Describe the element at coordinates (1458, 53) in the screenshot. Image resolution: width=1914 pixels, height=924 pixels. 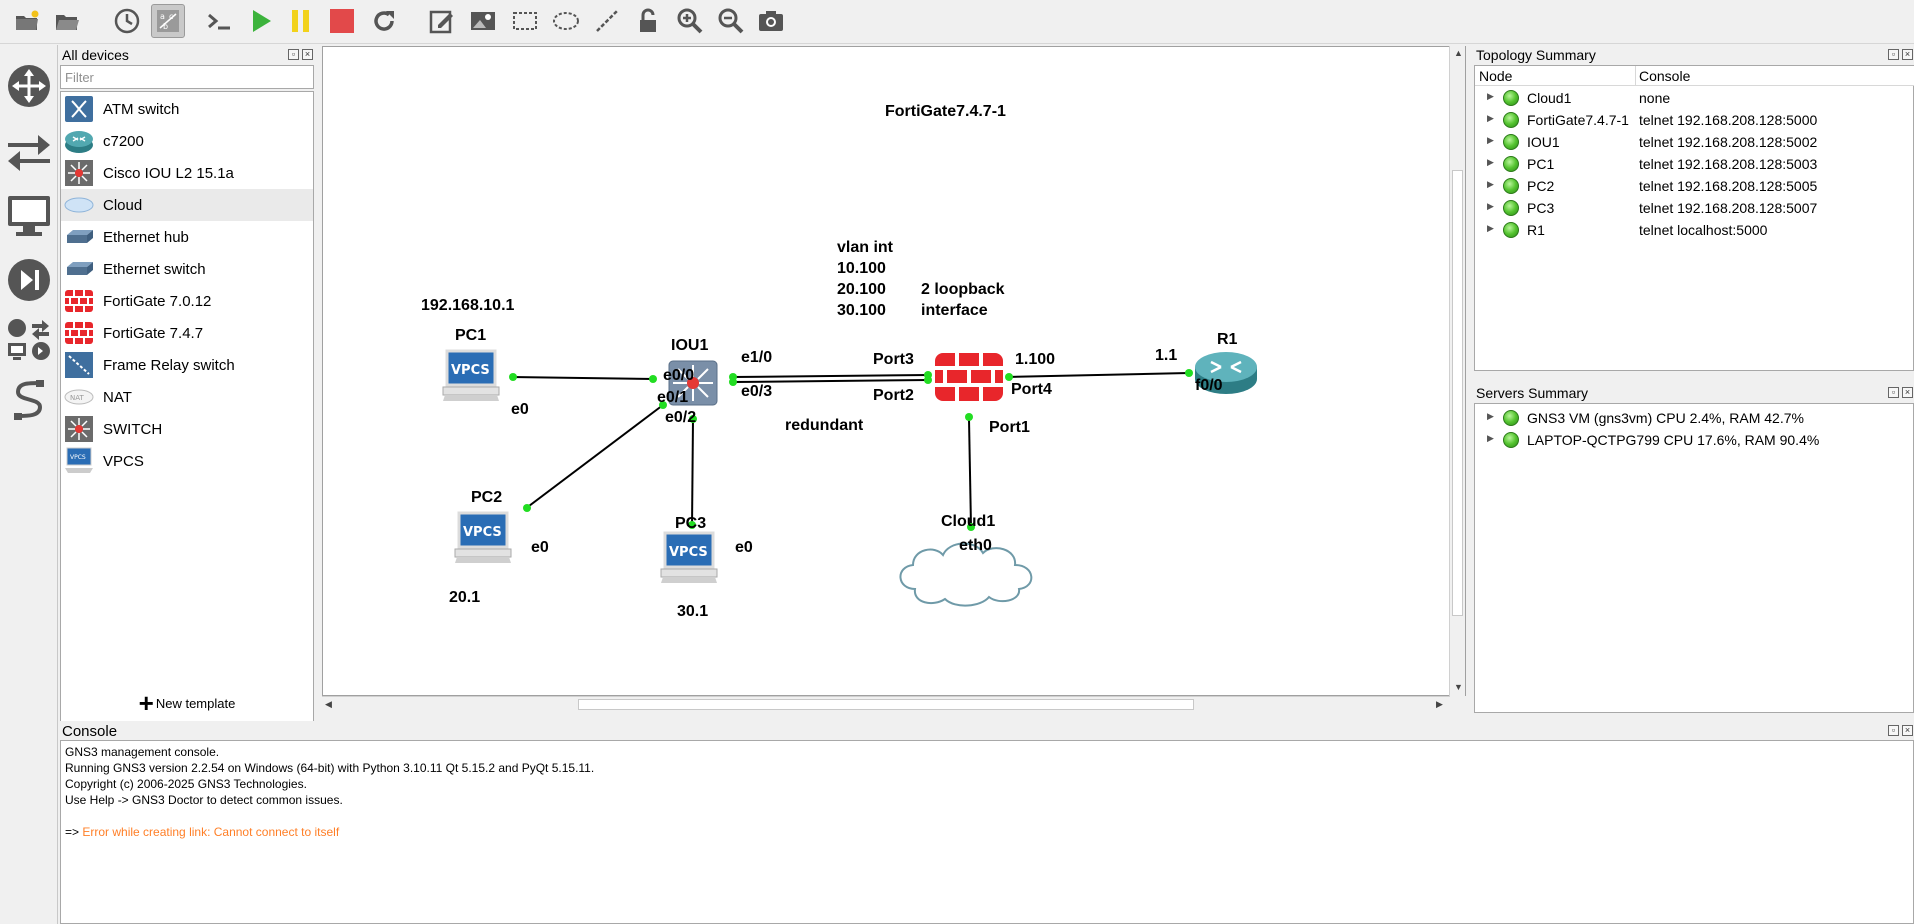
I see `scroll-up-icon: ▲` at that location.